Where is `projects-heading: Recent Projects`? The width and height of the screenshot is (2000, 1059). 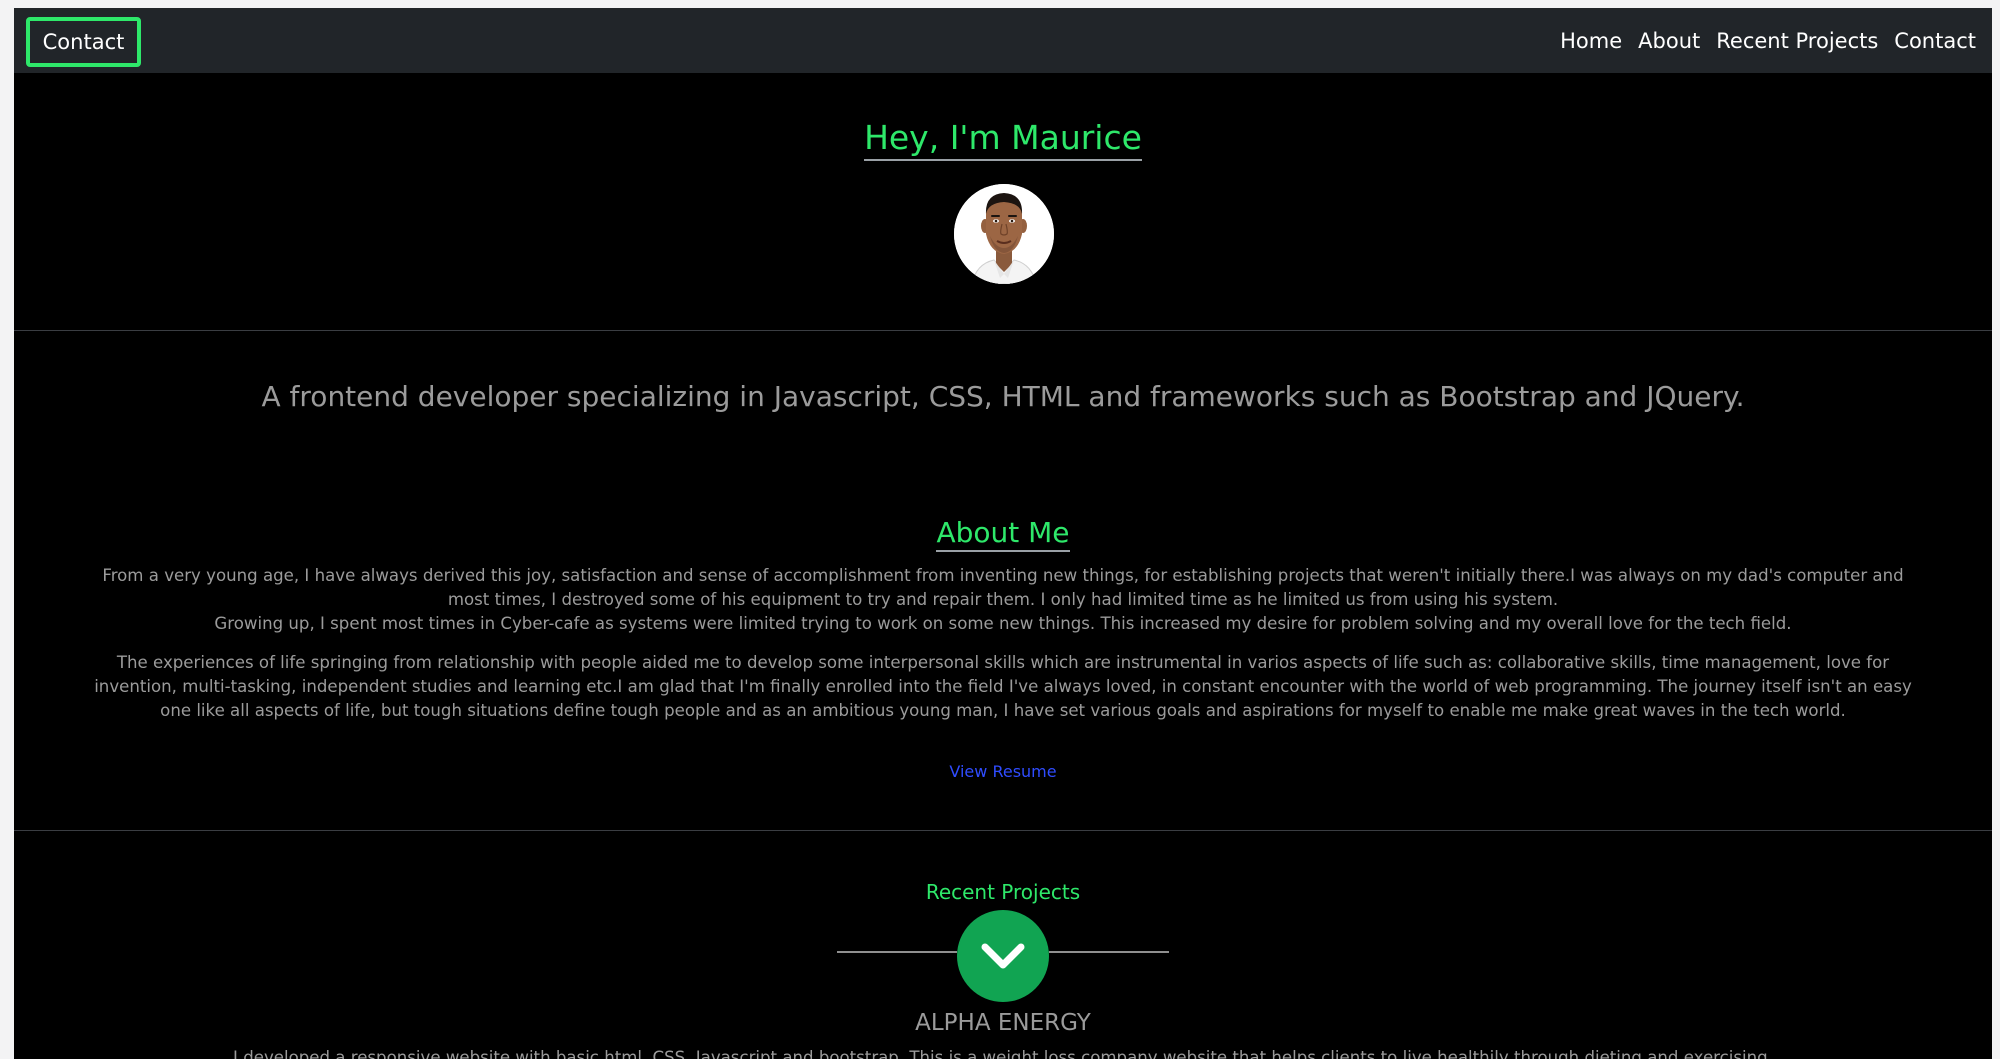 projects-heading: Recent Projects is located at coordinates (1003, 892).